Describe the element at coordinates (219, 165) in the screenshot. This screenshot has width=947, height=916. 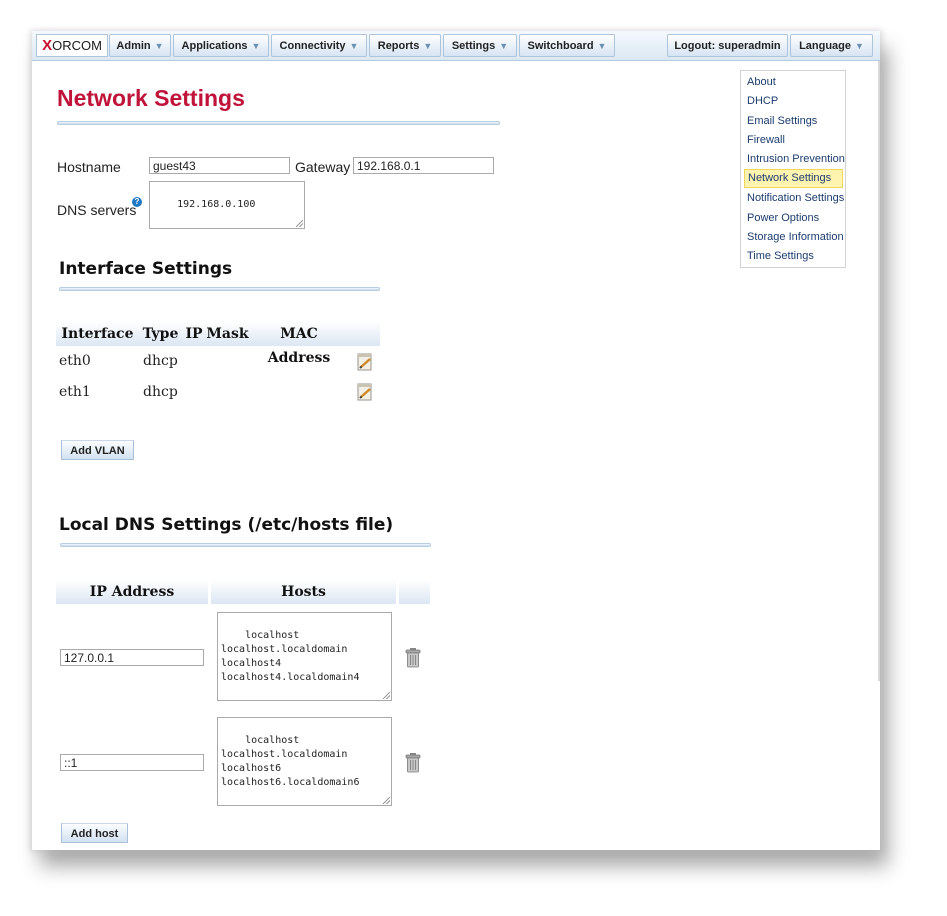
I see `hostname-input` at that location.